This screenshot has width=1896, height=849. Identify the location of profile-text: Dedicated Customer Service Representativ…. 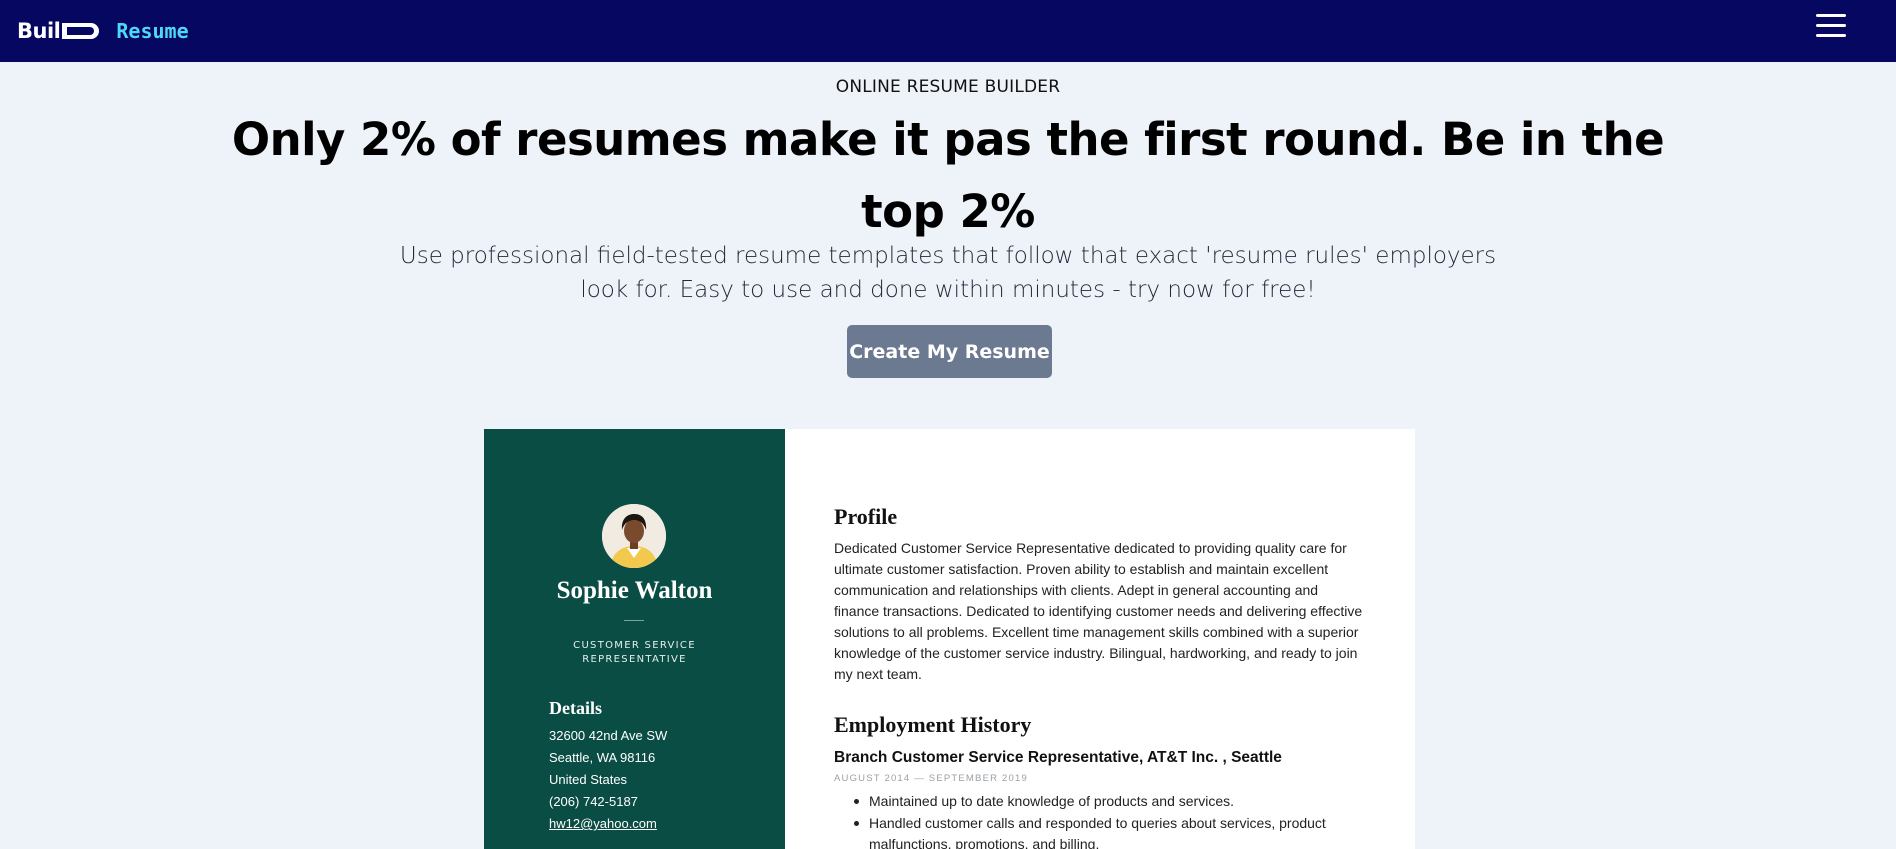
(1098, 611).